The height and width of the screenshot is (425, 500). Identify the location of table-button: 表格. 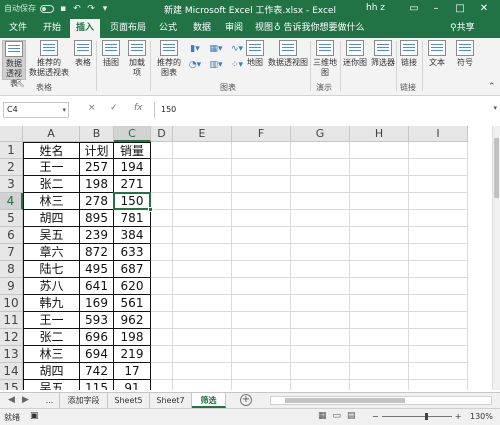
(83, 54).